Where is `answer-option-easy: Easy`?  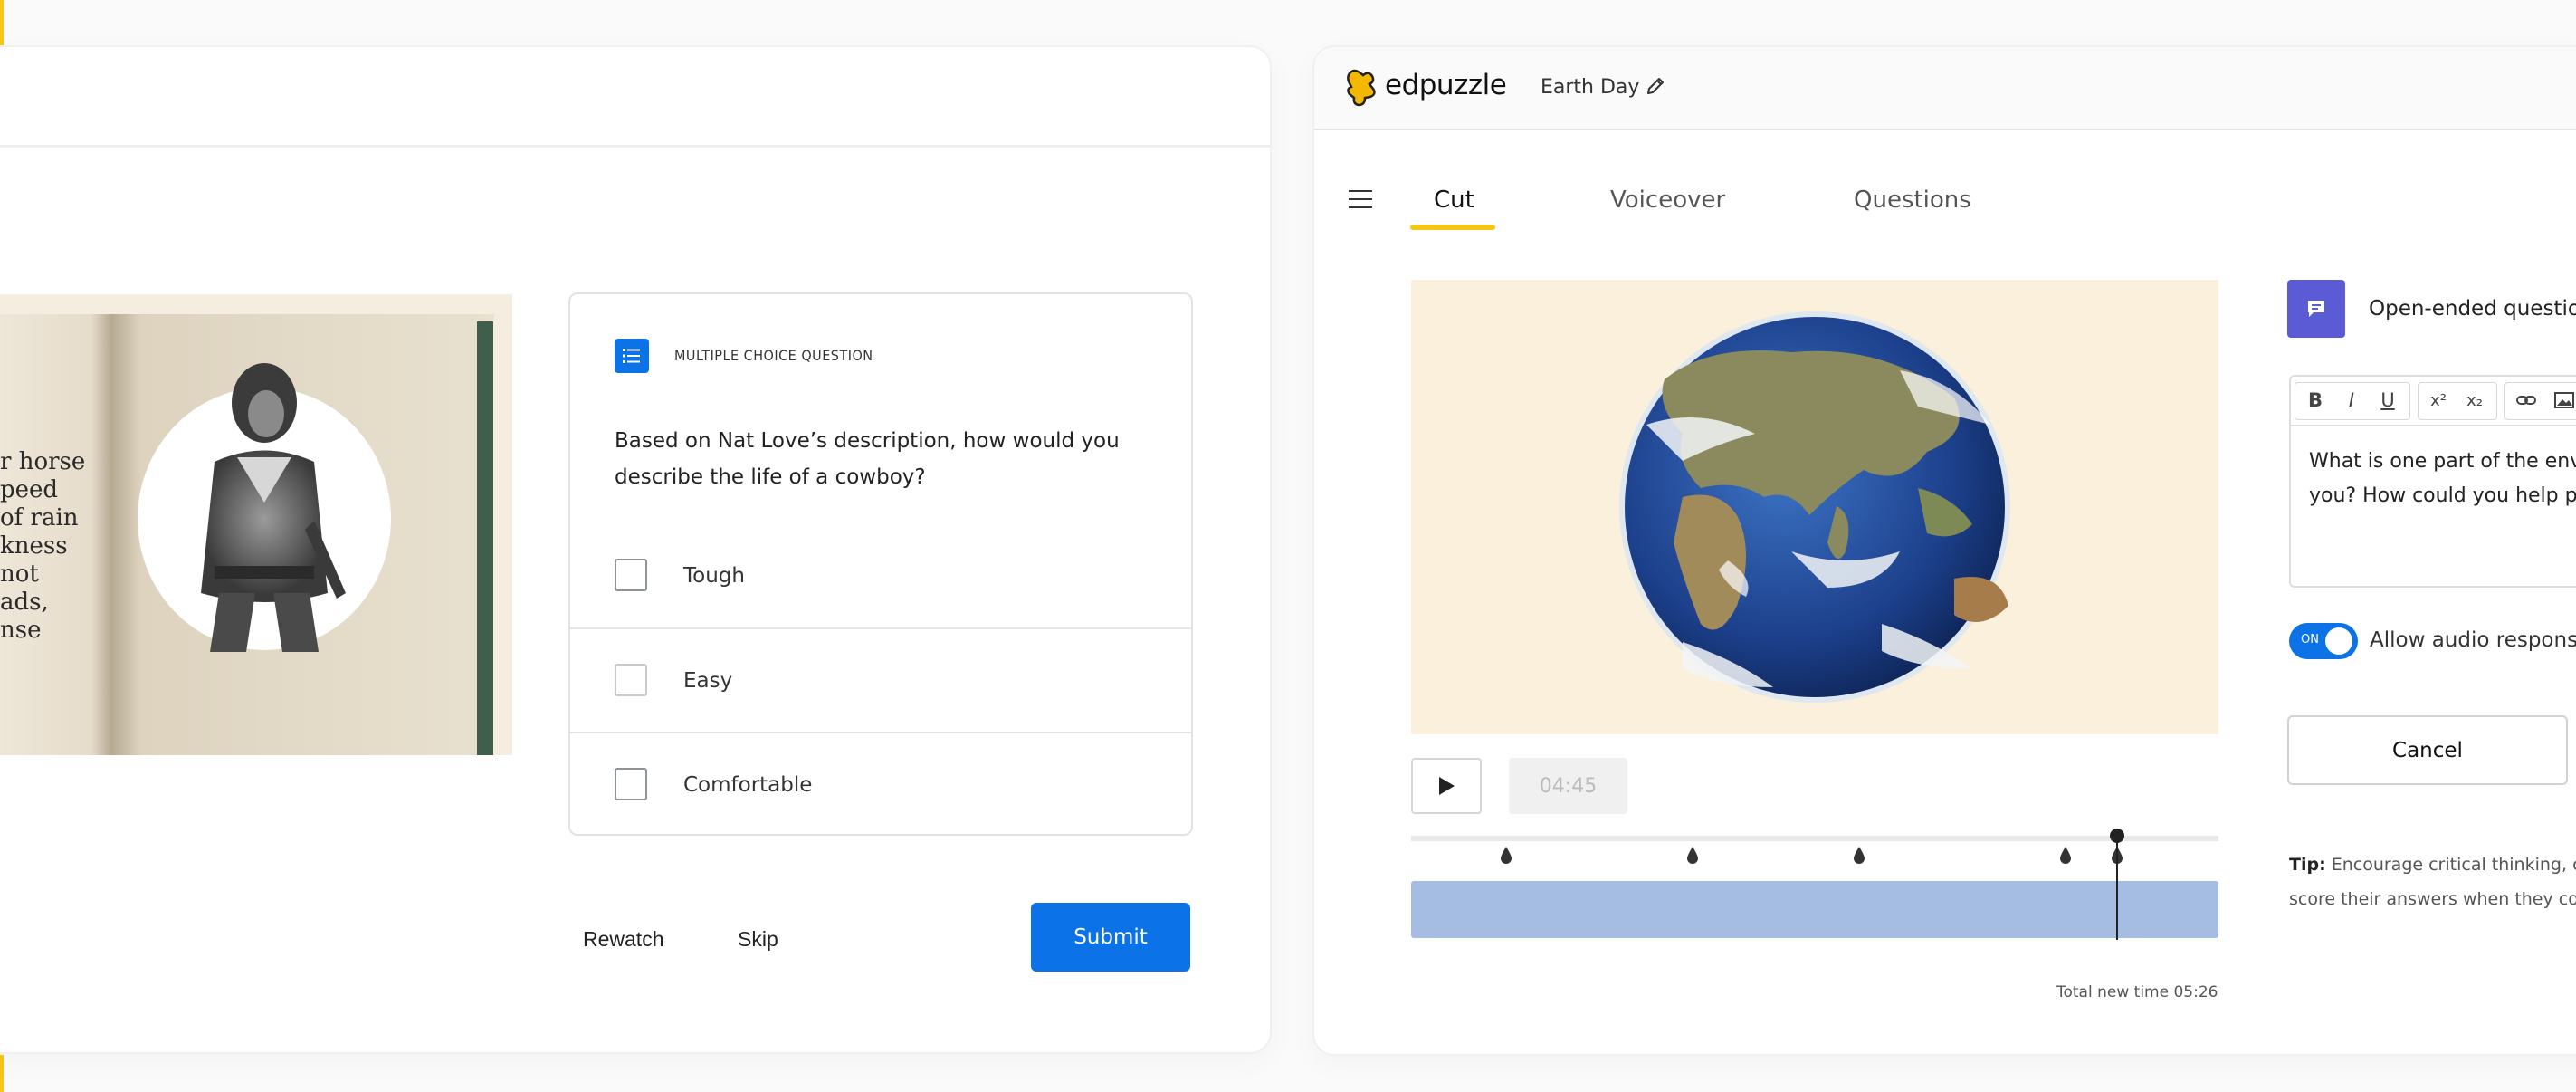 answer-option-easy: Easy is located at coordinates (880, 680).